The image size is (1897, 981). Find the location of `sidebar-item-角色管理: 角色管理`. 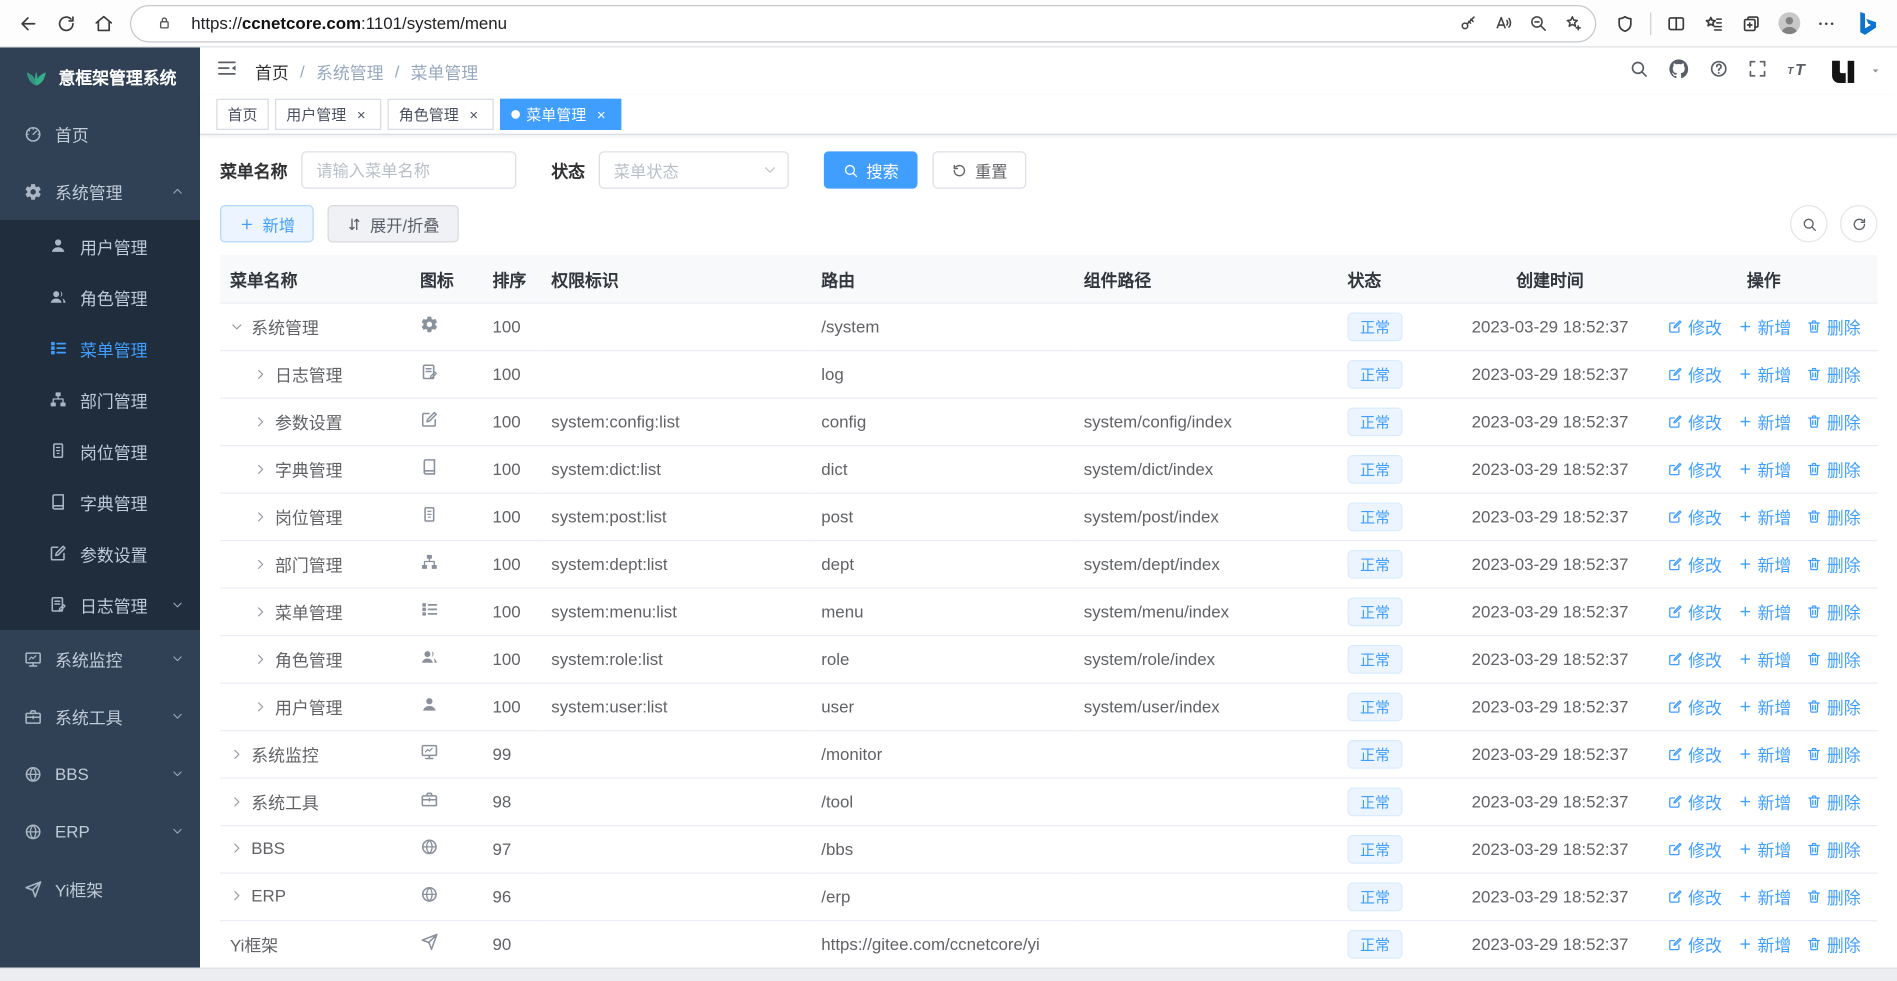

sidebar-item-角色管理: 角色管理 is located at coordinates (100, 296).